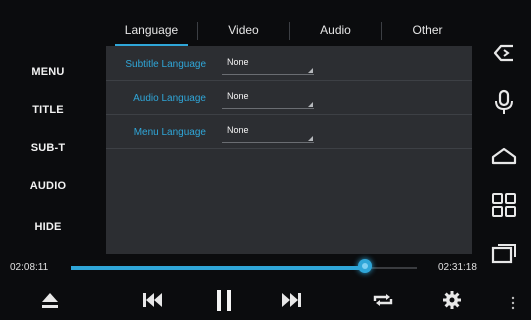 The height and width of the screenshot is (320, 531). What do you see at coordinates (238, 130) in the screenshot?
I see `menu-language-dropdown: None` at bounding box center [238, 130].